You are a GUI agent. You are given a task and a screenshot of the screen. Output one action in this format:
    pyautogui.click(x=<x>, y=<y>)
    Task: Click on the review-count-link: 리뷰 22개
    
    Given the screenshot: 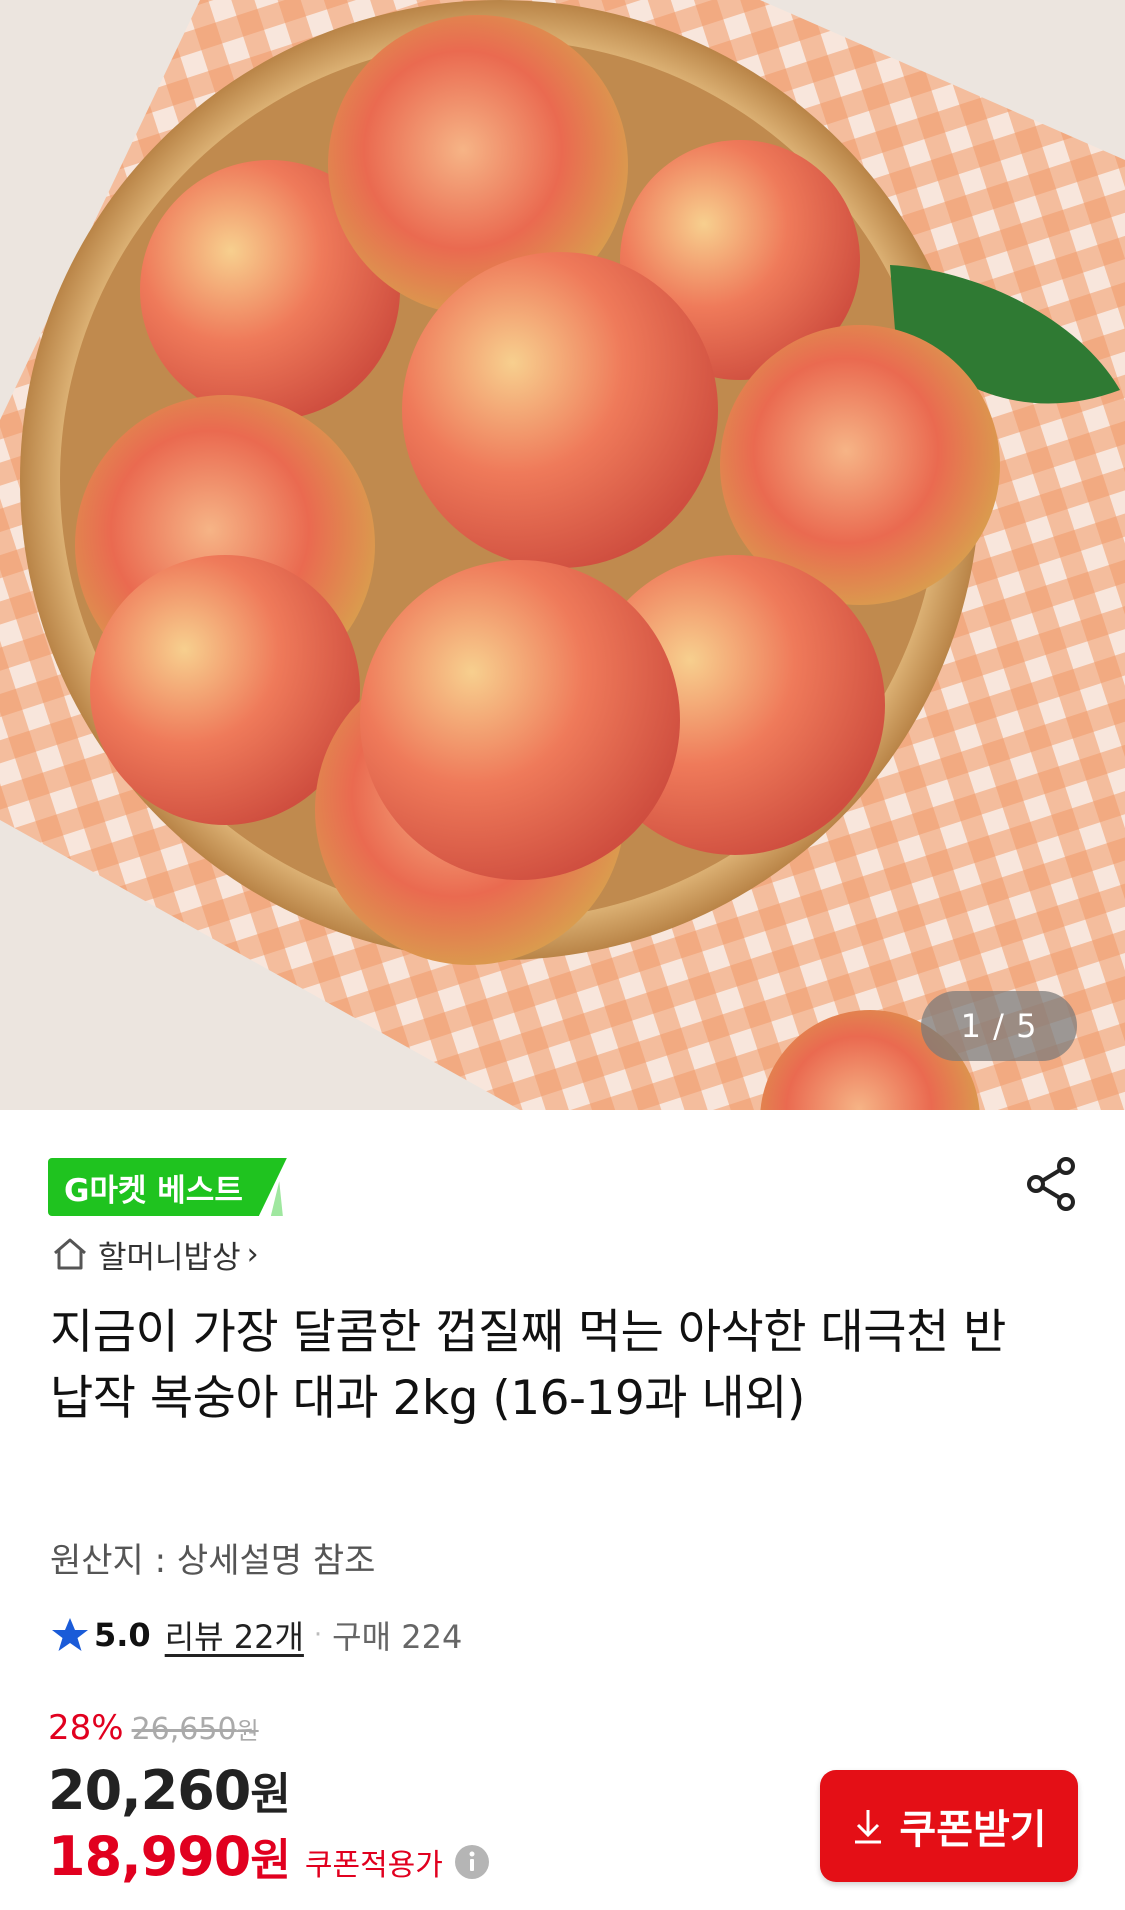 What is the action you would take?
    pyautogui.click(x=234, y=1635)
    